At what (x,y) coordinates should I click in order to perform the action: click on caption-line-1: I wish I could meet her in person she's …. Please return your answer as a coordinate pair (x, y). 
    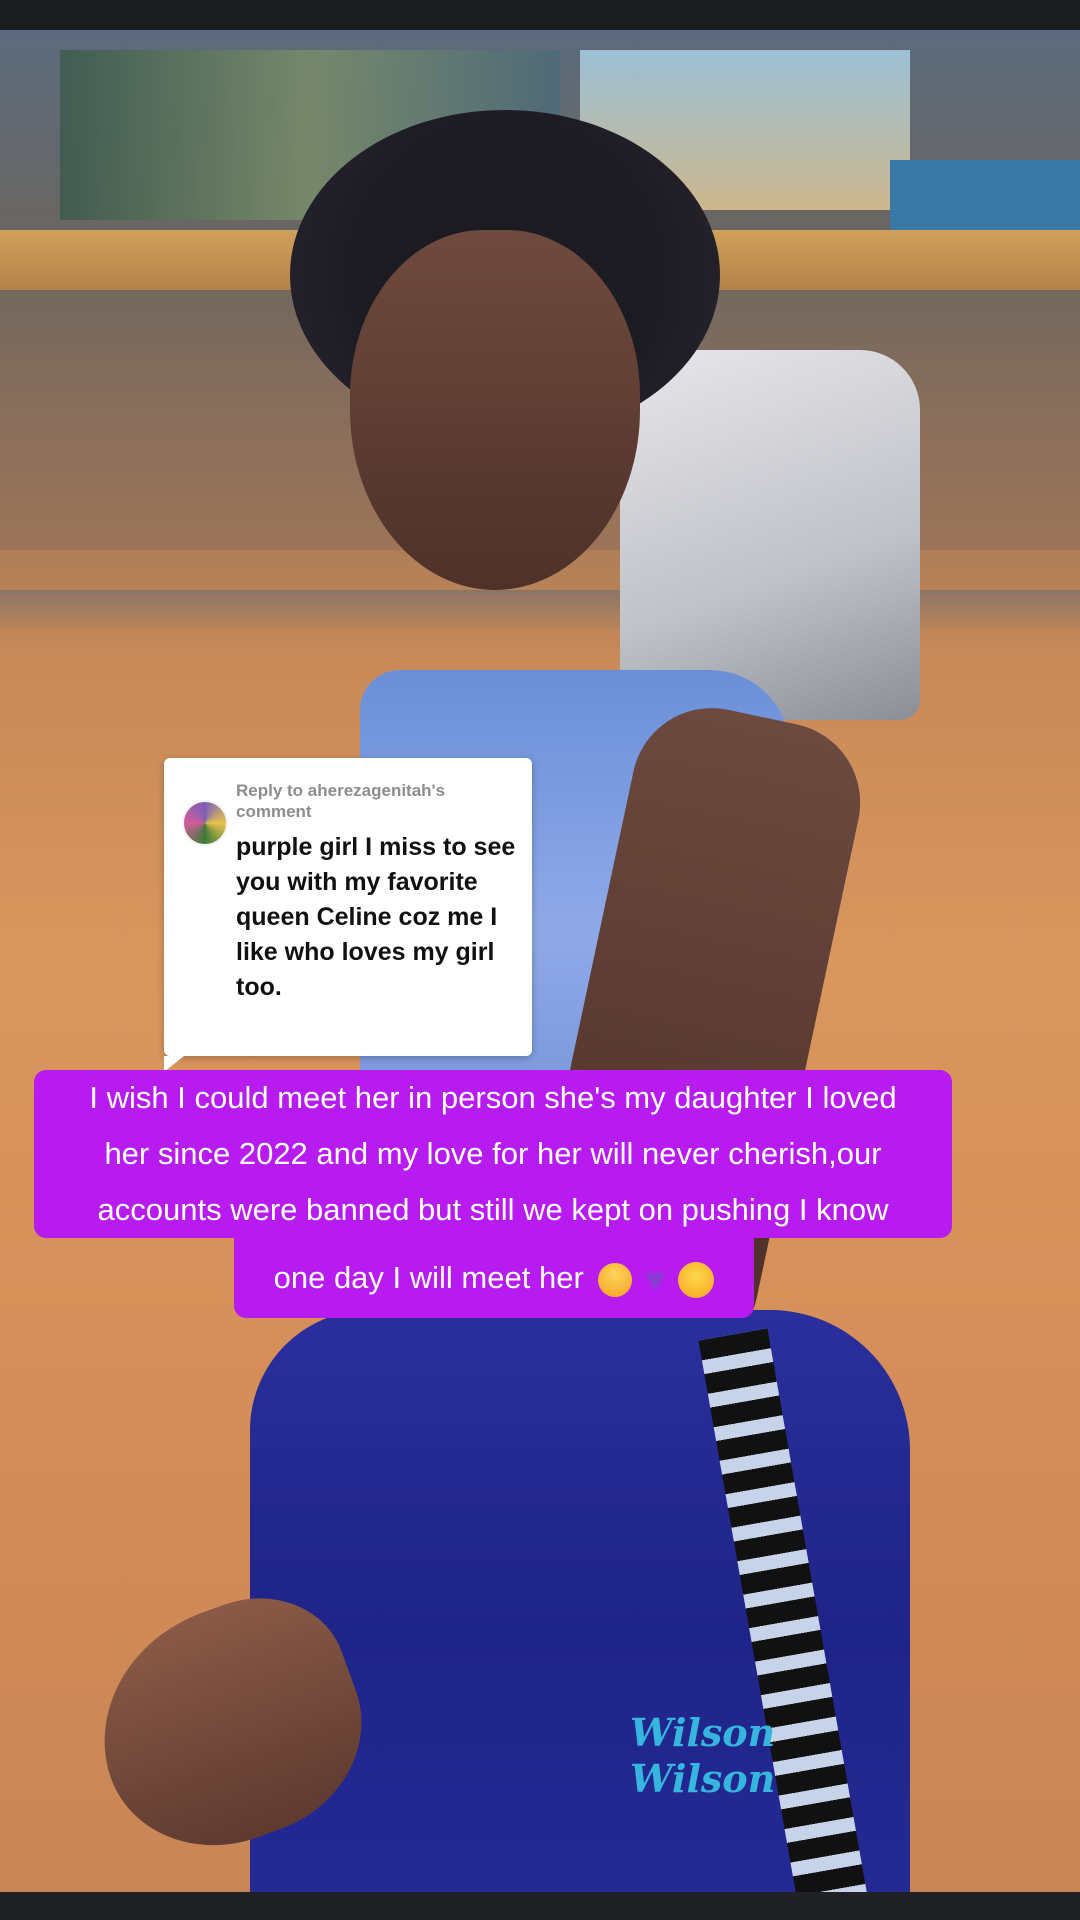
    Looking at the image, I should click on (493, 1098).